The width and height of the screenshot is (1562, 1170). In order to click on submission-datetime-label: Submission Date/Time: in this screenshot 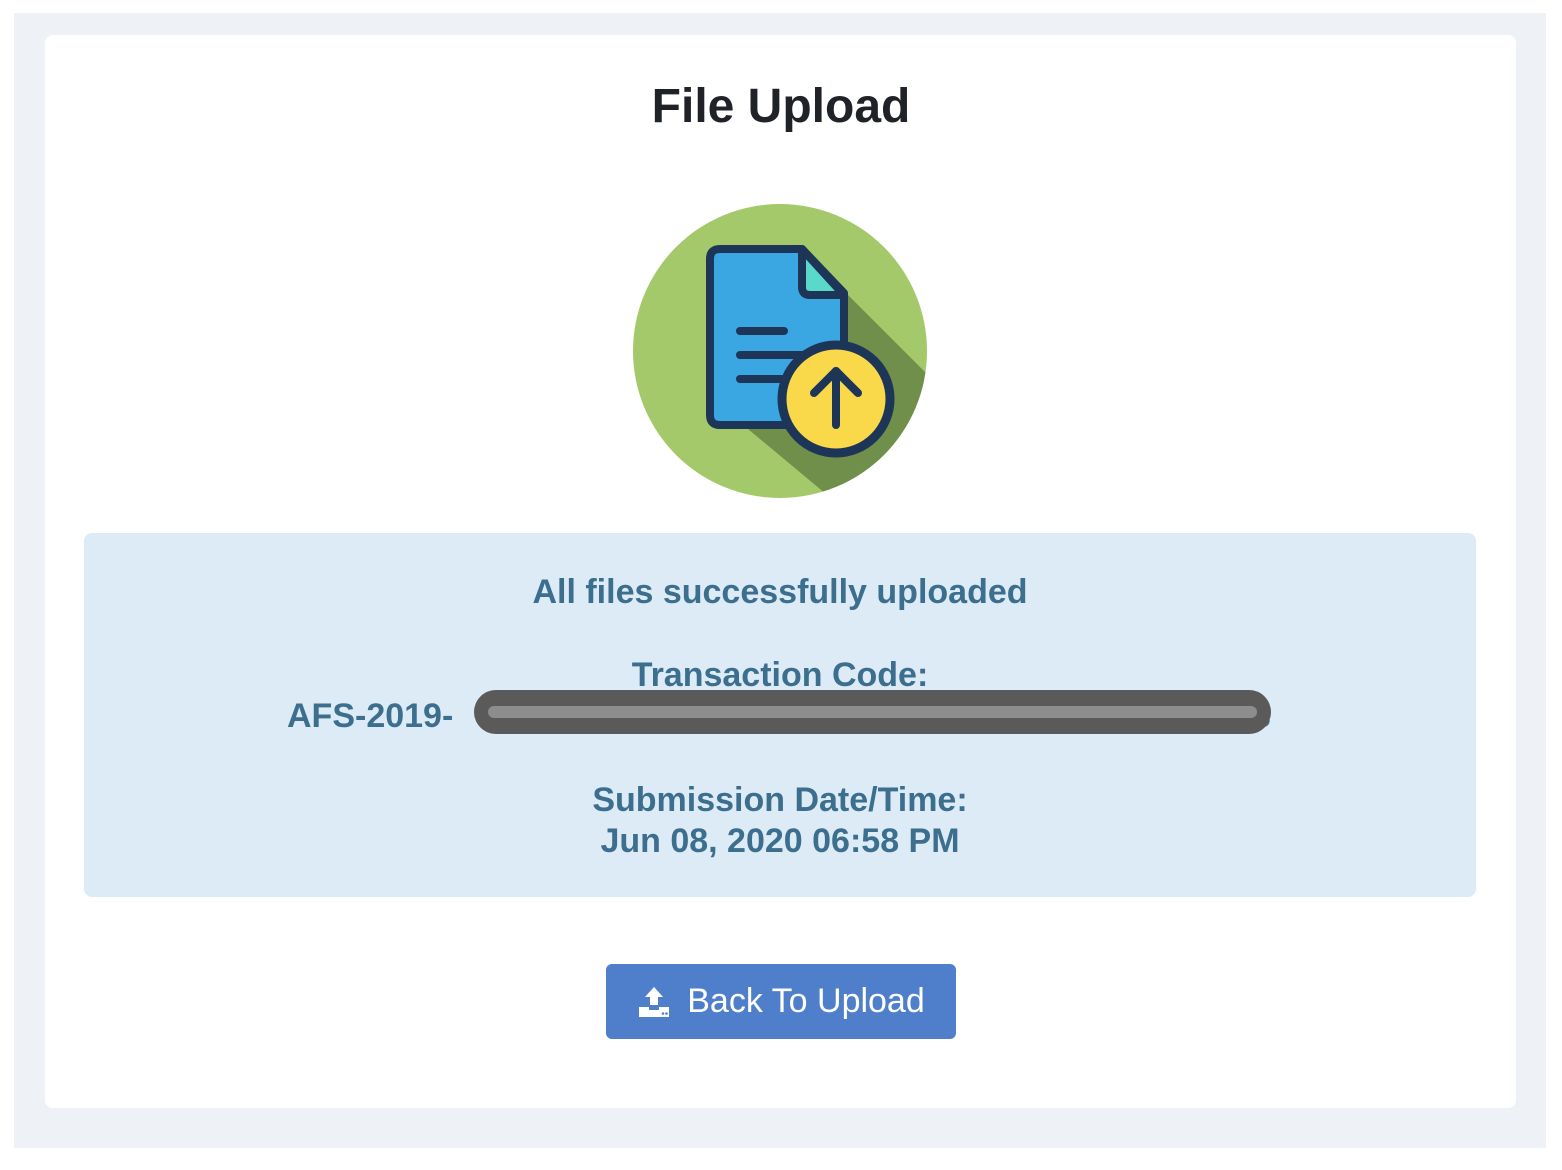, I will do `click(780, 800)`.